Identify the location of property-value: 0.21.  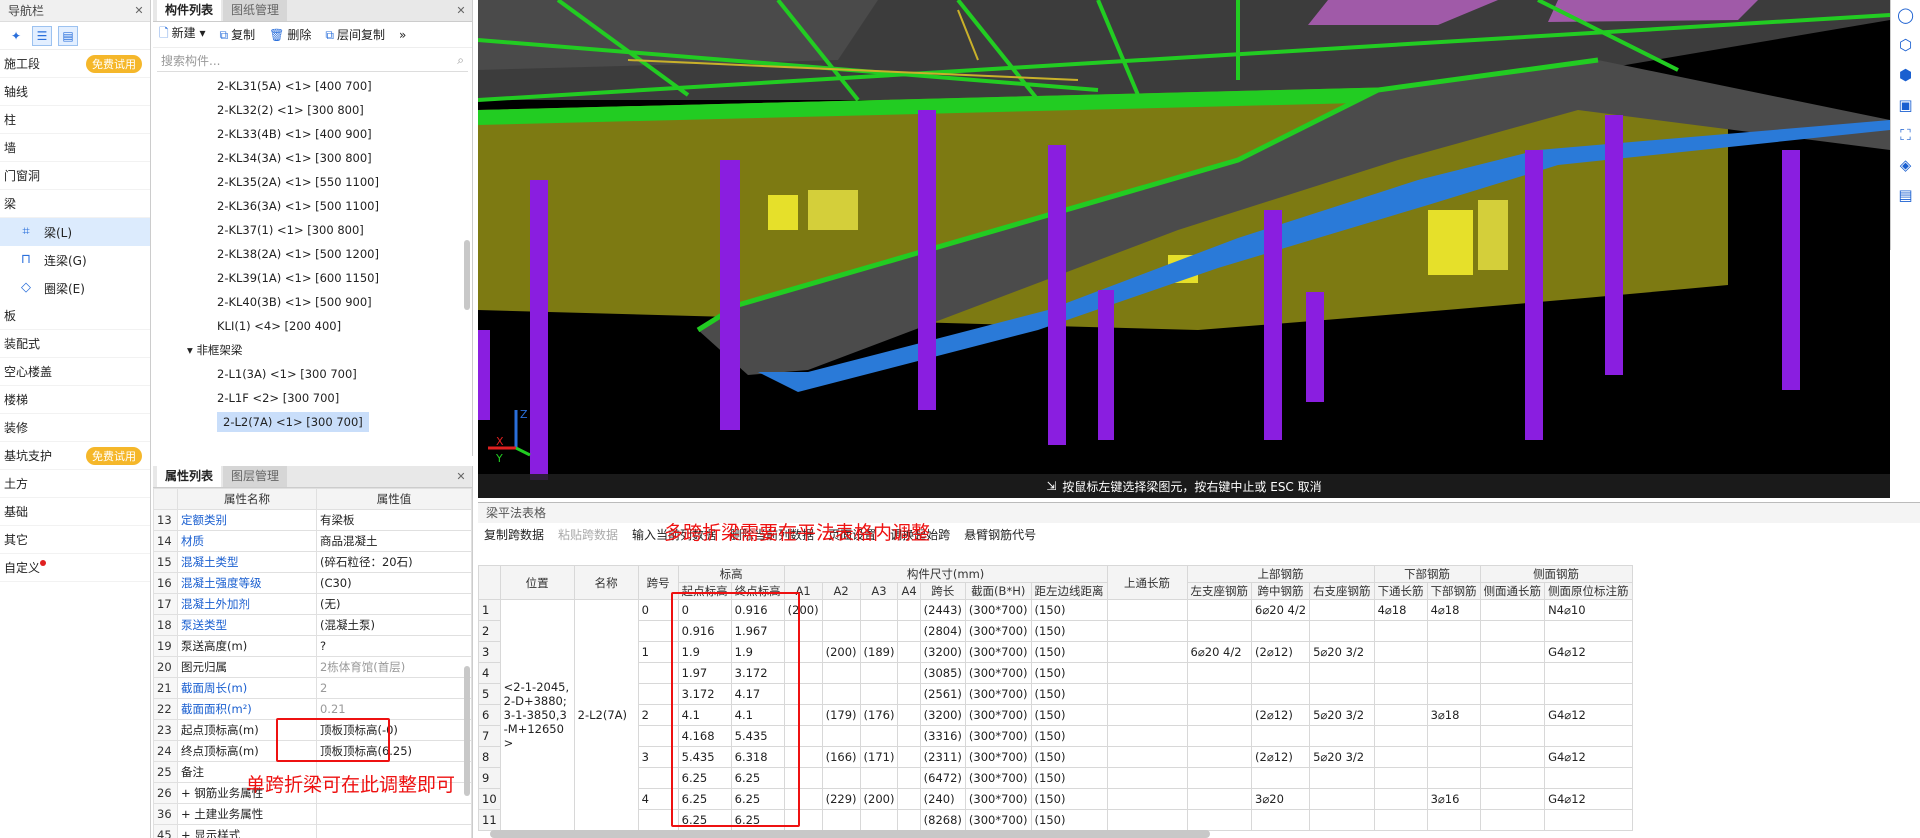
(393, 709).